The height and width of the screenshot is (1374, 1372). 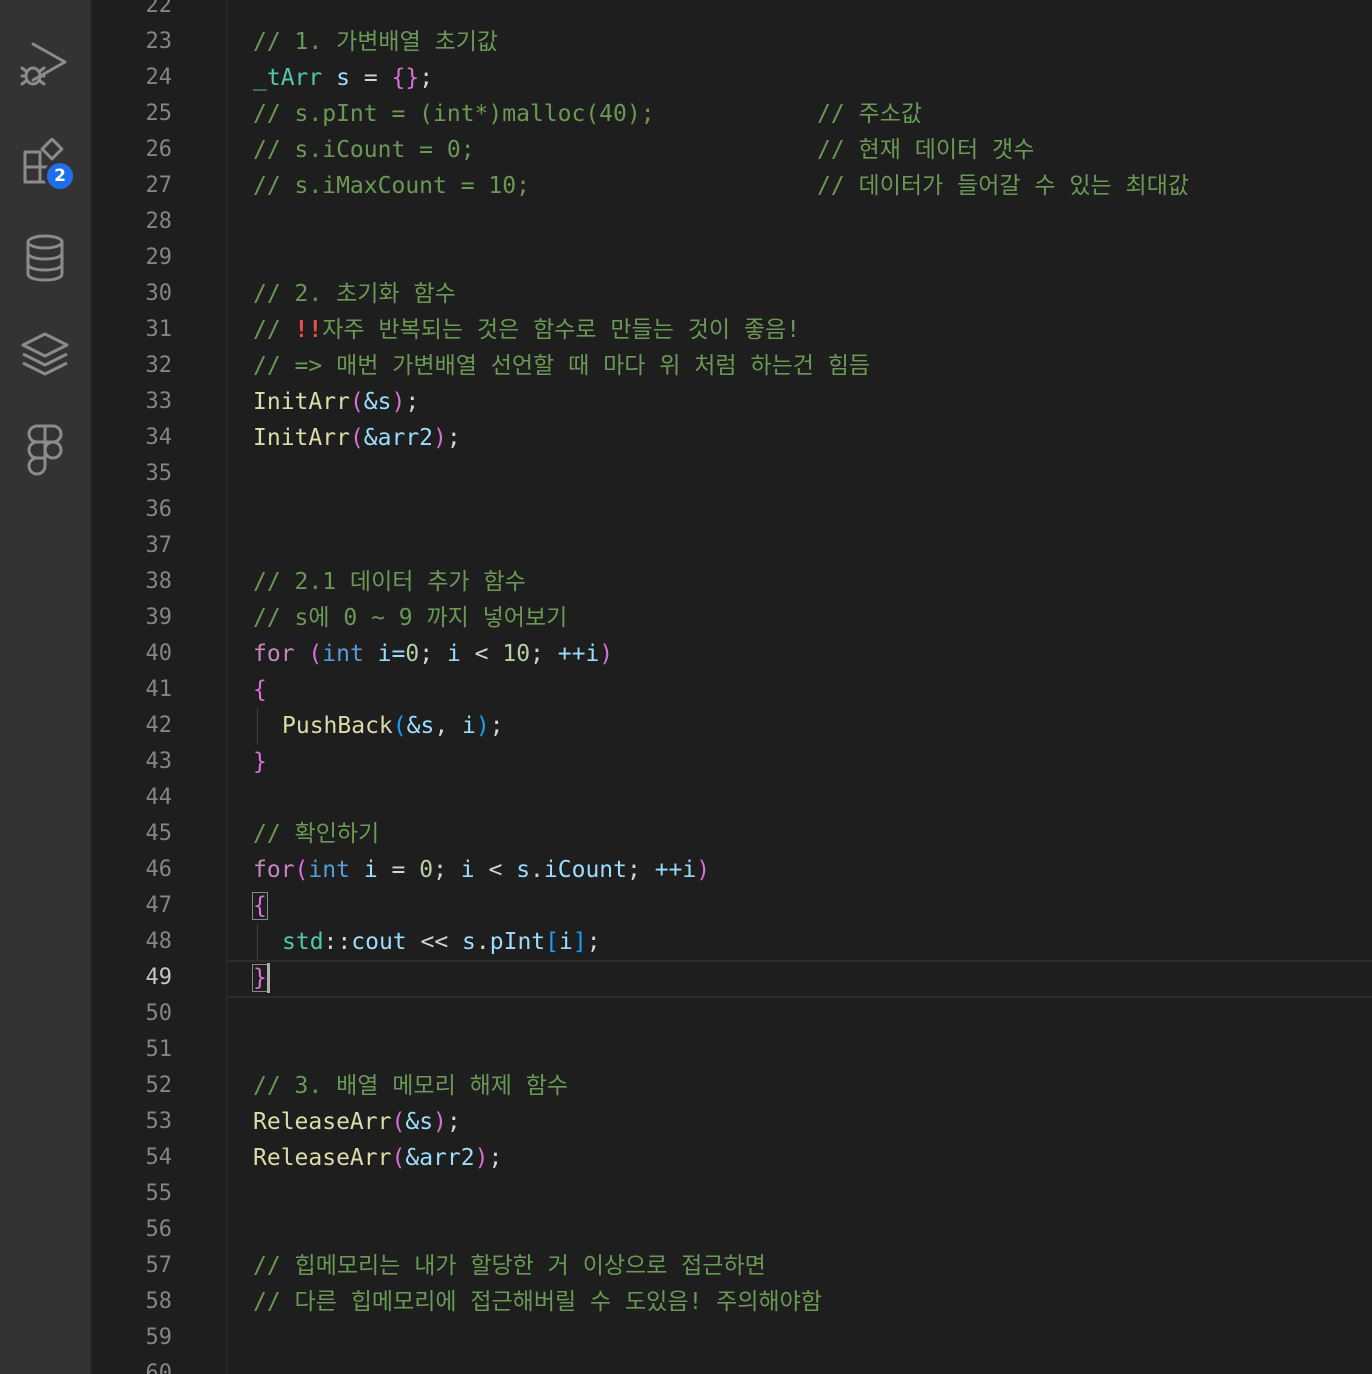 What do you see at coordinates (426, 870) in the screenshot?
I see `number-literal: 0` at bounding box center [426, 870].